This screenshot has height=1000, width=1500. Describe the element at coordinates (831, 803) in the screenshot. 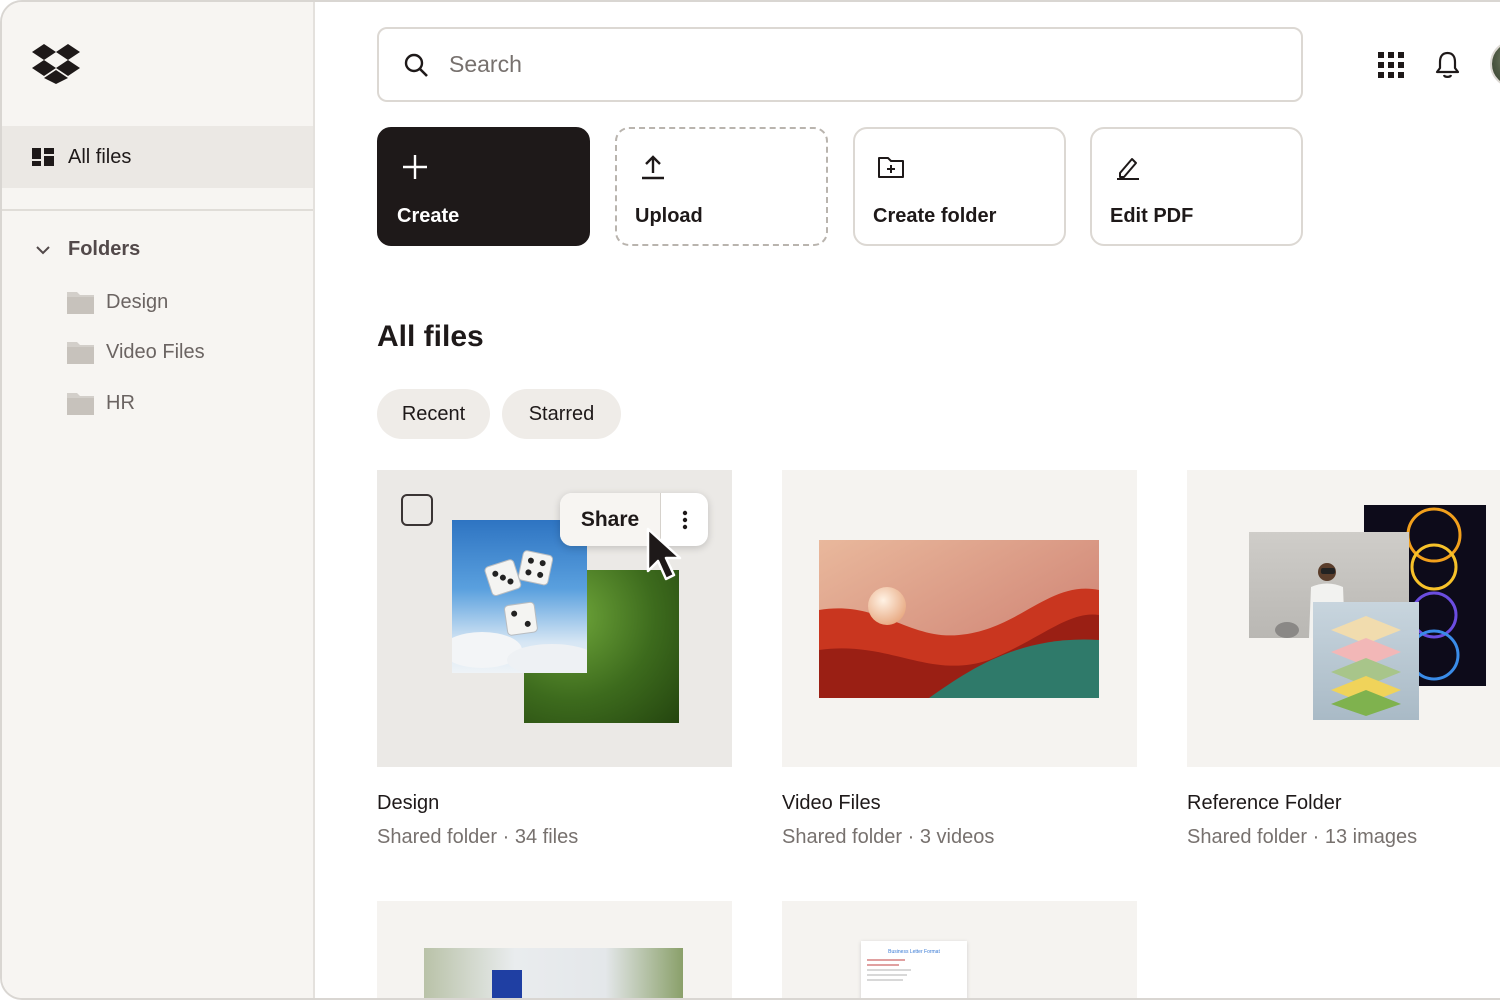

I see `card-name: Video Files` at that location.